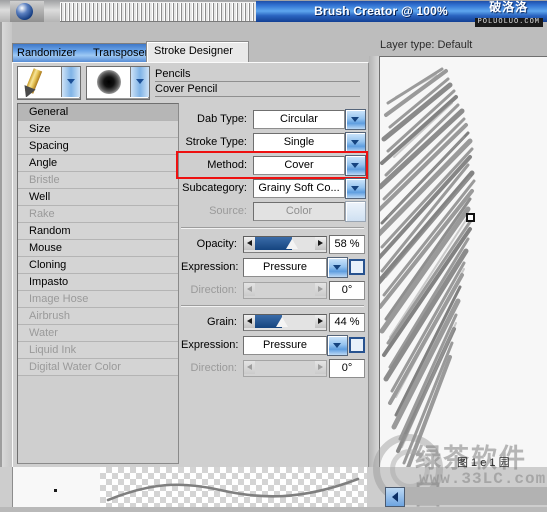 This screenshot has height=512, width=547. Describe the element at coordinates (337, 267) in the screenshot. I see `opacity-expression-chevron-down-icon` at that location.